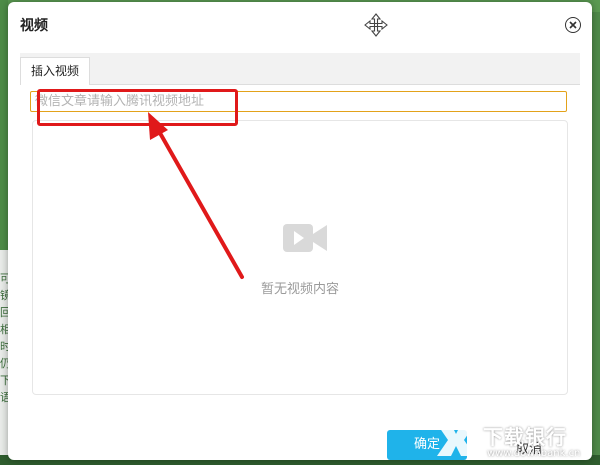 This screenshot has height=465, width=600. Describe the element at coordinates (4, 338) in the screenshot. I see `background-side-text: 可 镜 回 相 时 仍 下 语` at that location.